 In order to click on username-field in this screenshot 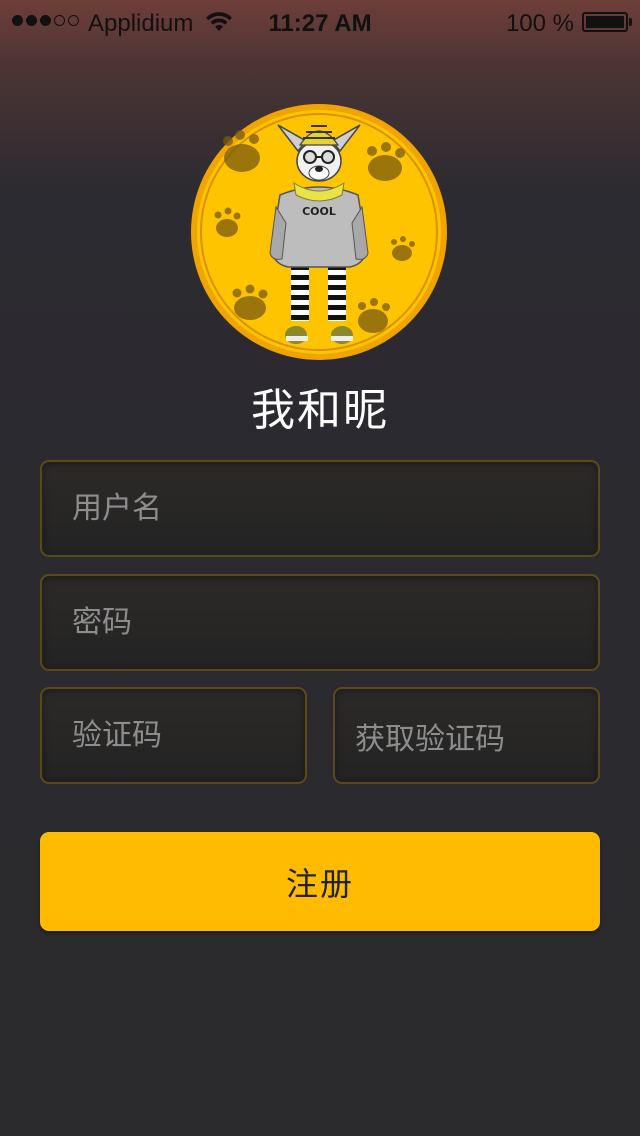, I will do `click(320, 508)`.